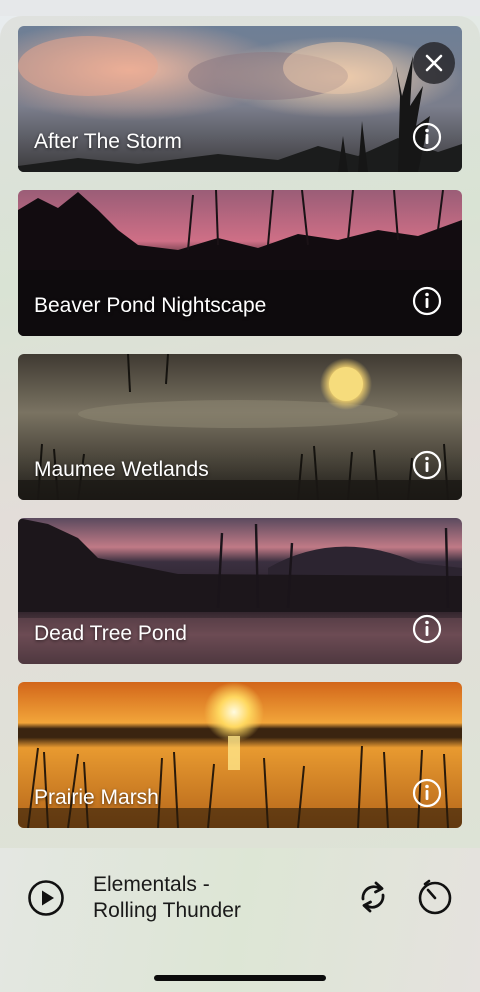  What do you see at coordinates (240, 591) in the screenshot?
I see `scene-card-dead-tree-pond: Dead Tree Pond` at bounding box center [240, 591].